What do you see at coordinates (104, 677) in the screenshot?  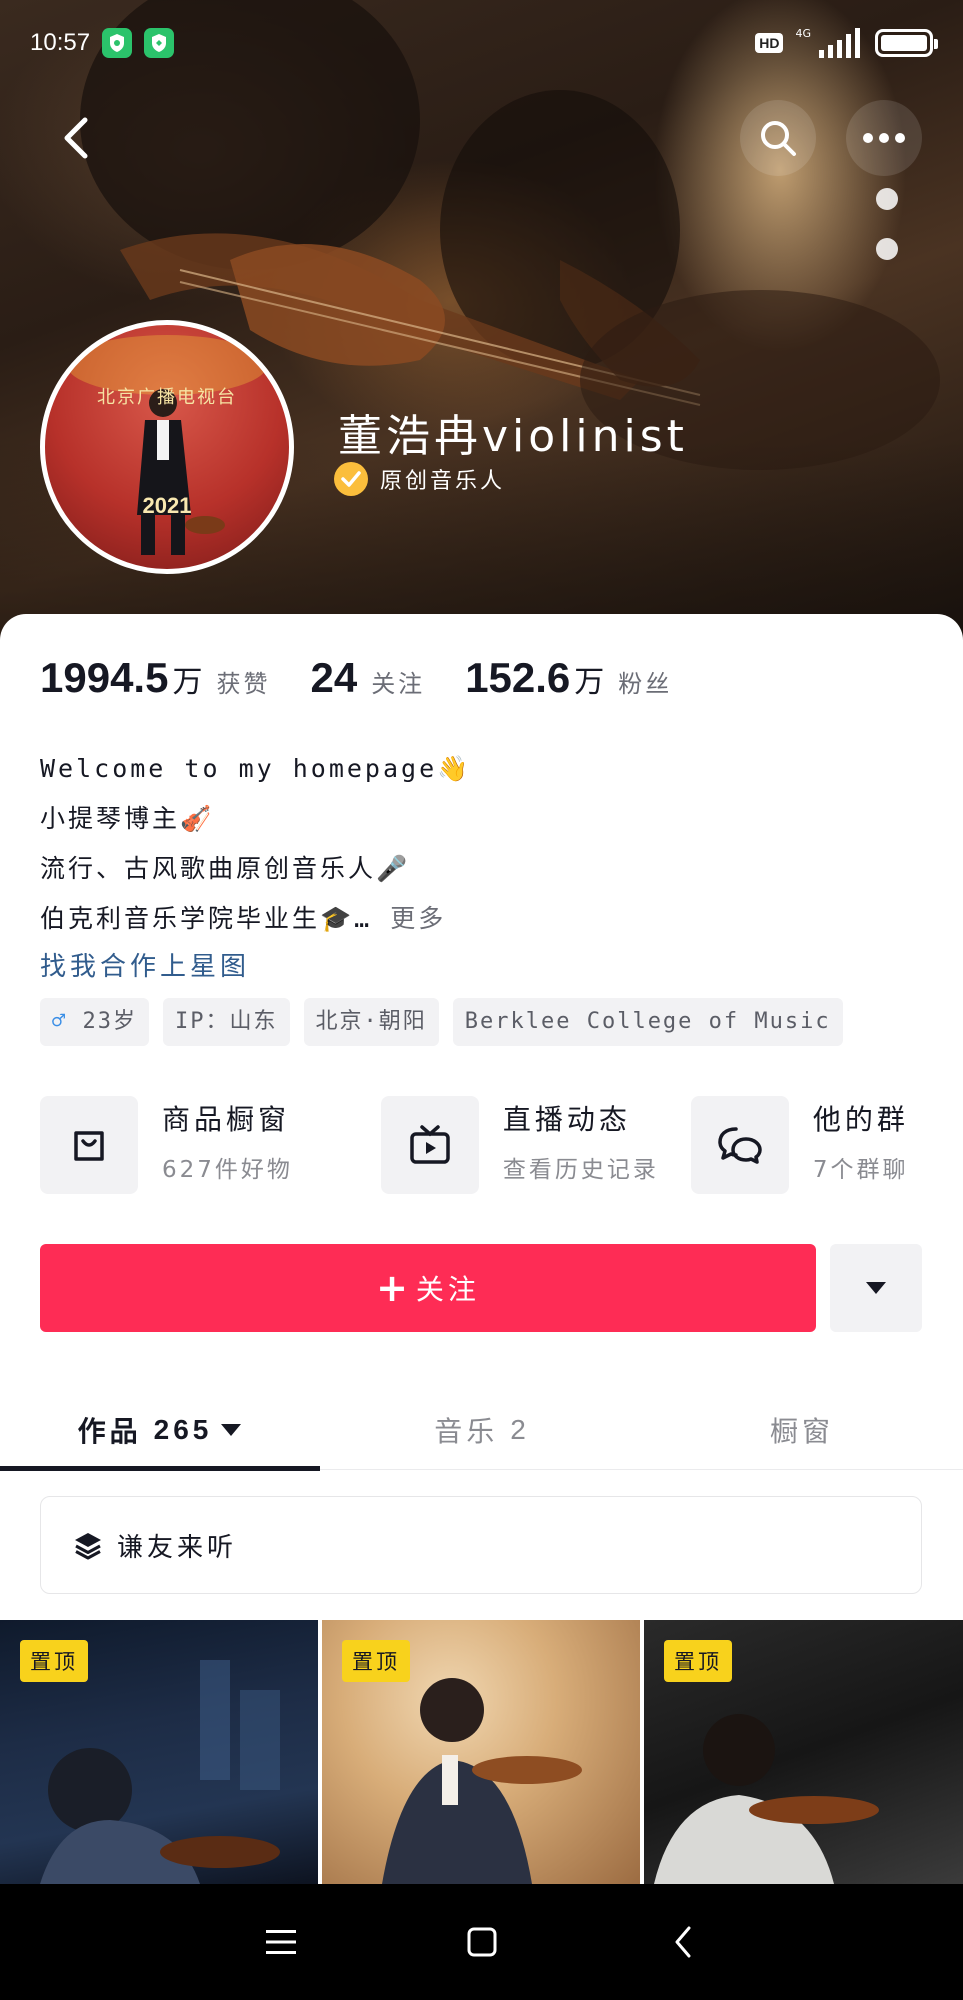 I see `stat-likes-value: 1994.5` at bounding box center [104, 677].